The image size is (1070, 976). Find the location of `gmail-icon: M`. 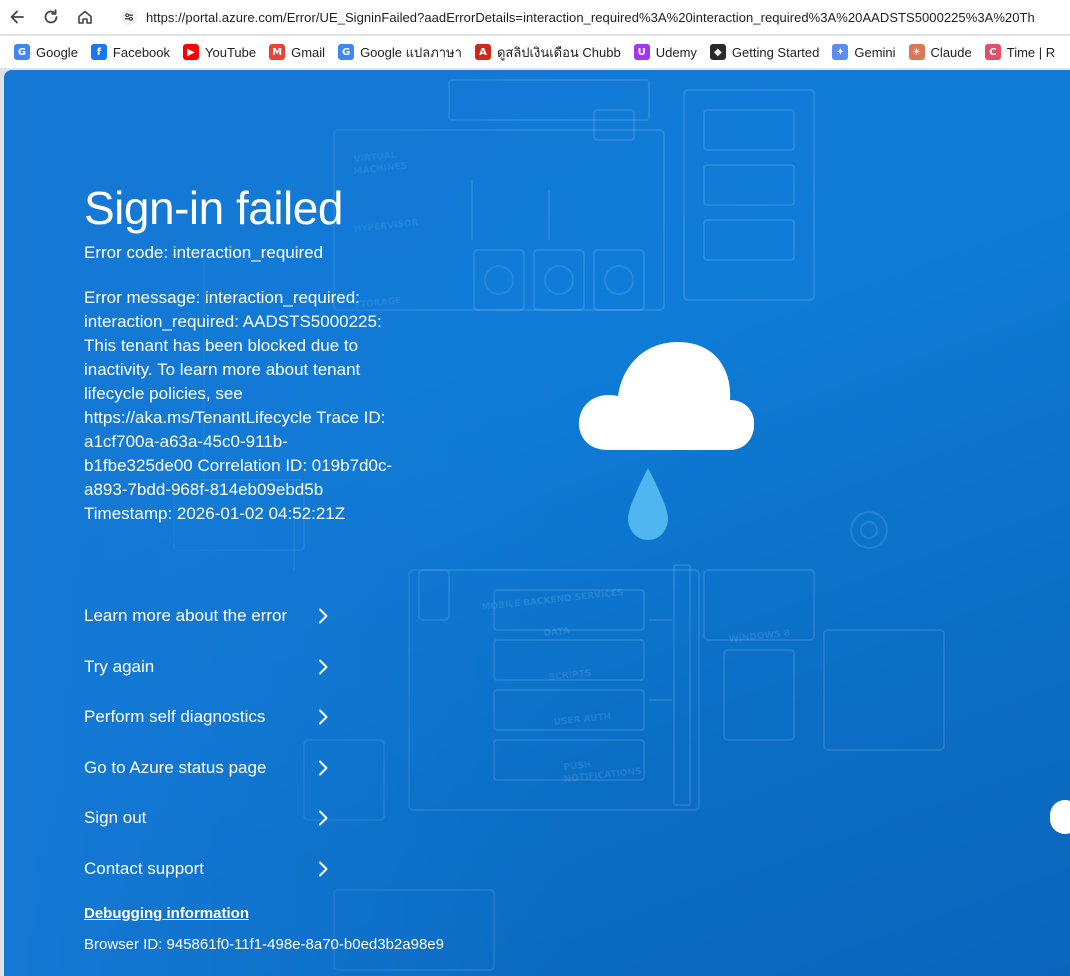

gmail-icon: M is located at coordinates (277, 52).